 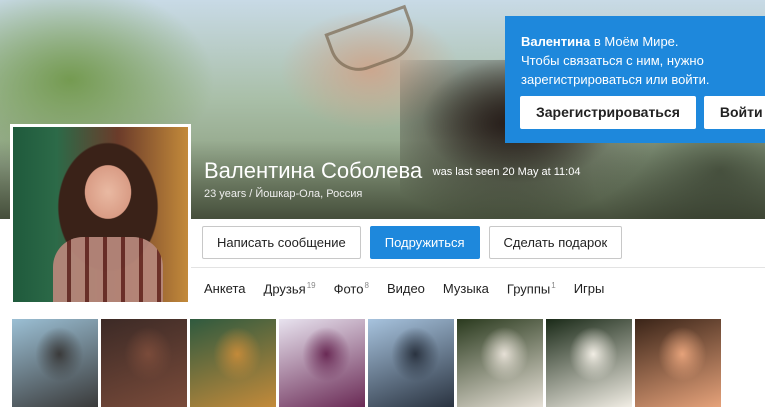 What do you see at coordinates (313, 170) in the screenshot?
I see `profile-name: Валентина Соболева` at bounding box center [313, 170].